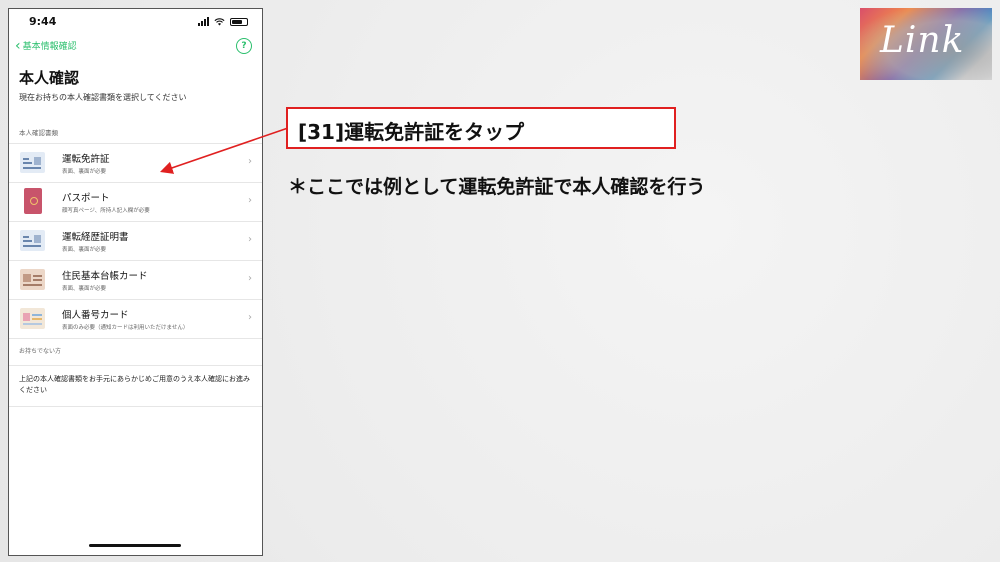 This screenshot has height=562, width=1000. What do you see at coordinates (32, 318) in the screenshot?
I see `my-number-card-icon` at bounding box center [32, 318].